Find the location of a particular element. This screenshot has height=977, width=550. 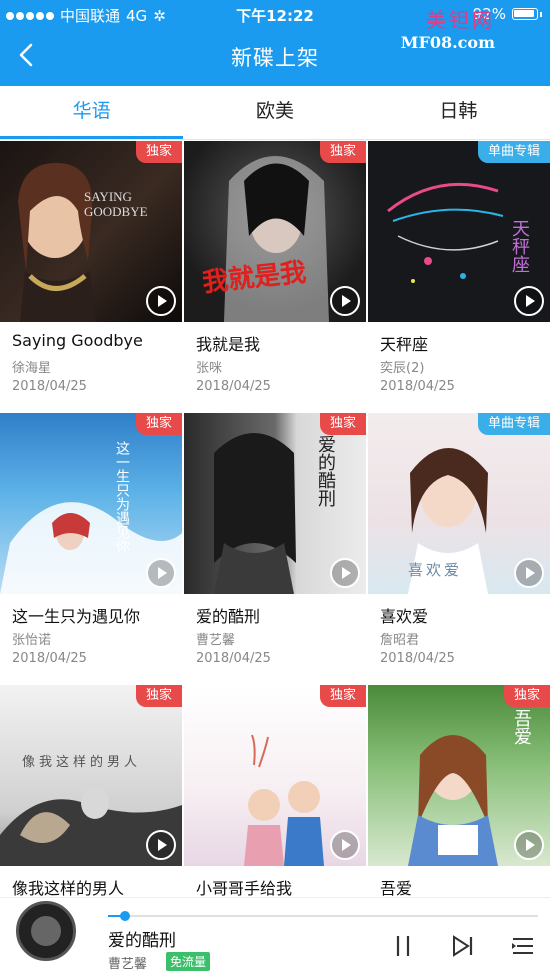

top-bar: 中国联通 4G ✲ 下午12:22 92% 美钽网 MF08.com 新碟上架 is located at coordinates (275, 43).